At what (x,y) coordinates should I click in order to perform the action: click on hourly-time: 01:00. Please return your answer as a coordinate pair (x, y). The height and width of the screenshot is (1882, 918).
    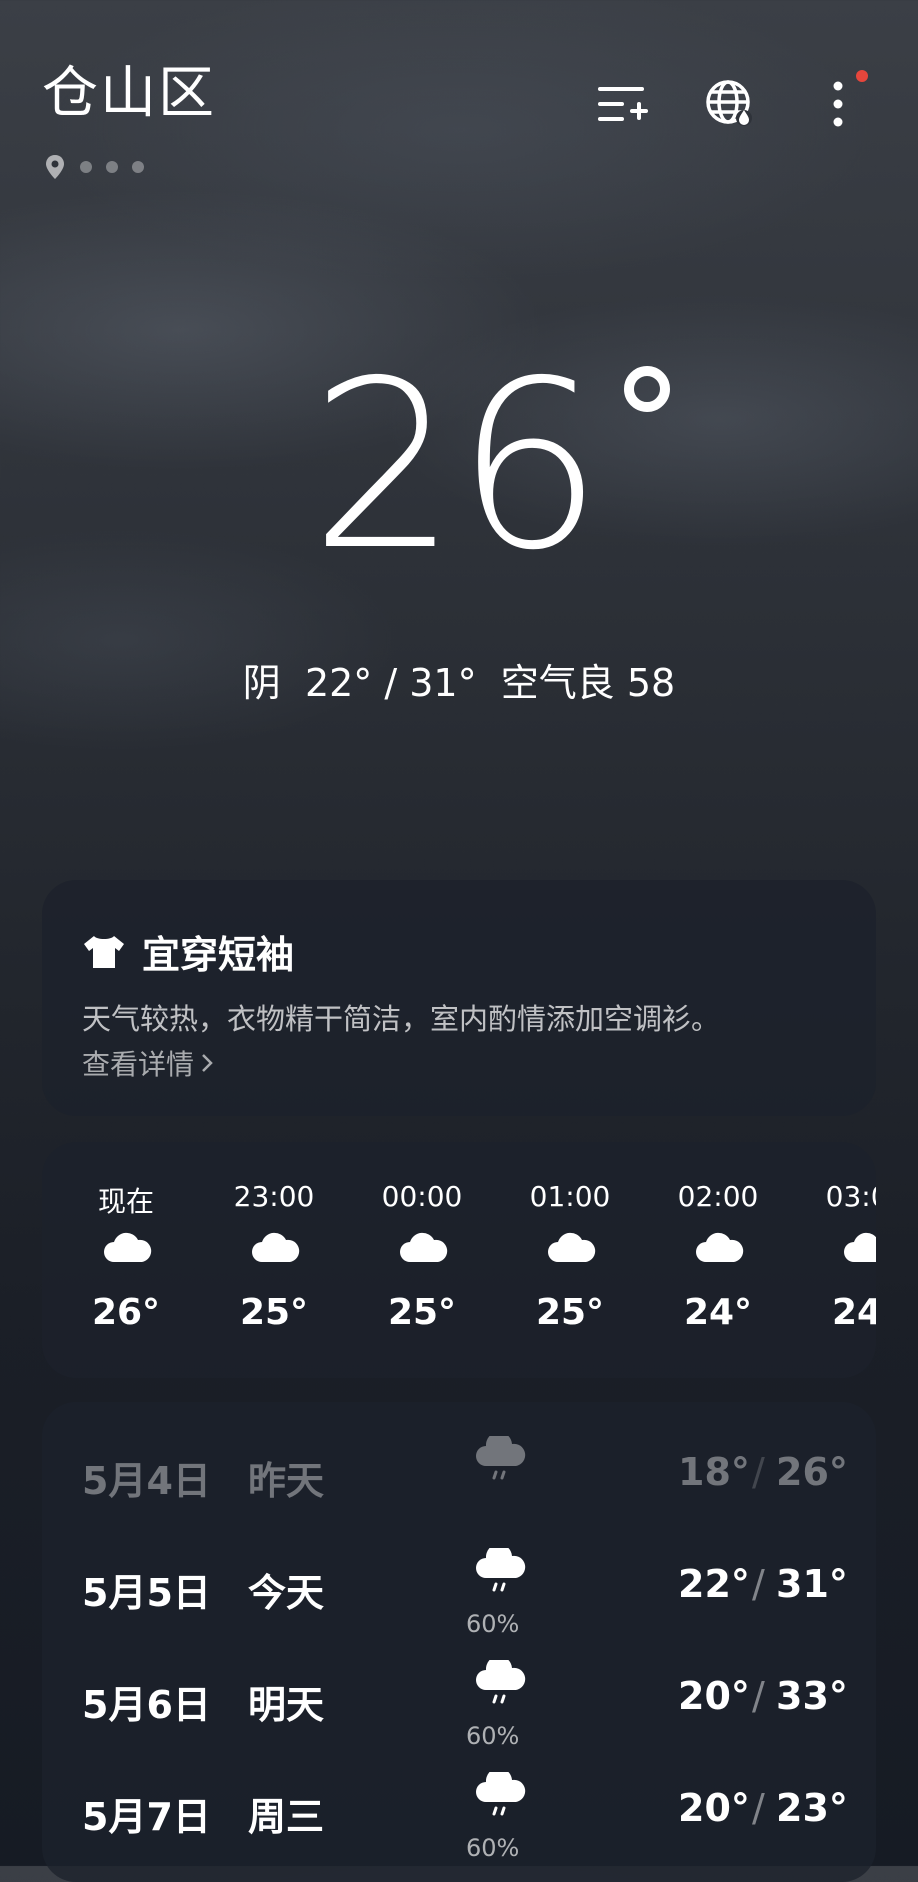
    Looking at the image, I should click on (570, 1196).